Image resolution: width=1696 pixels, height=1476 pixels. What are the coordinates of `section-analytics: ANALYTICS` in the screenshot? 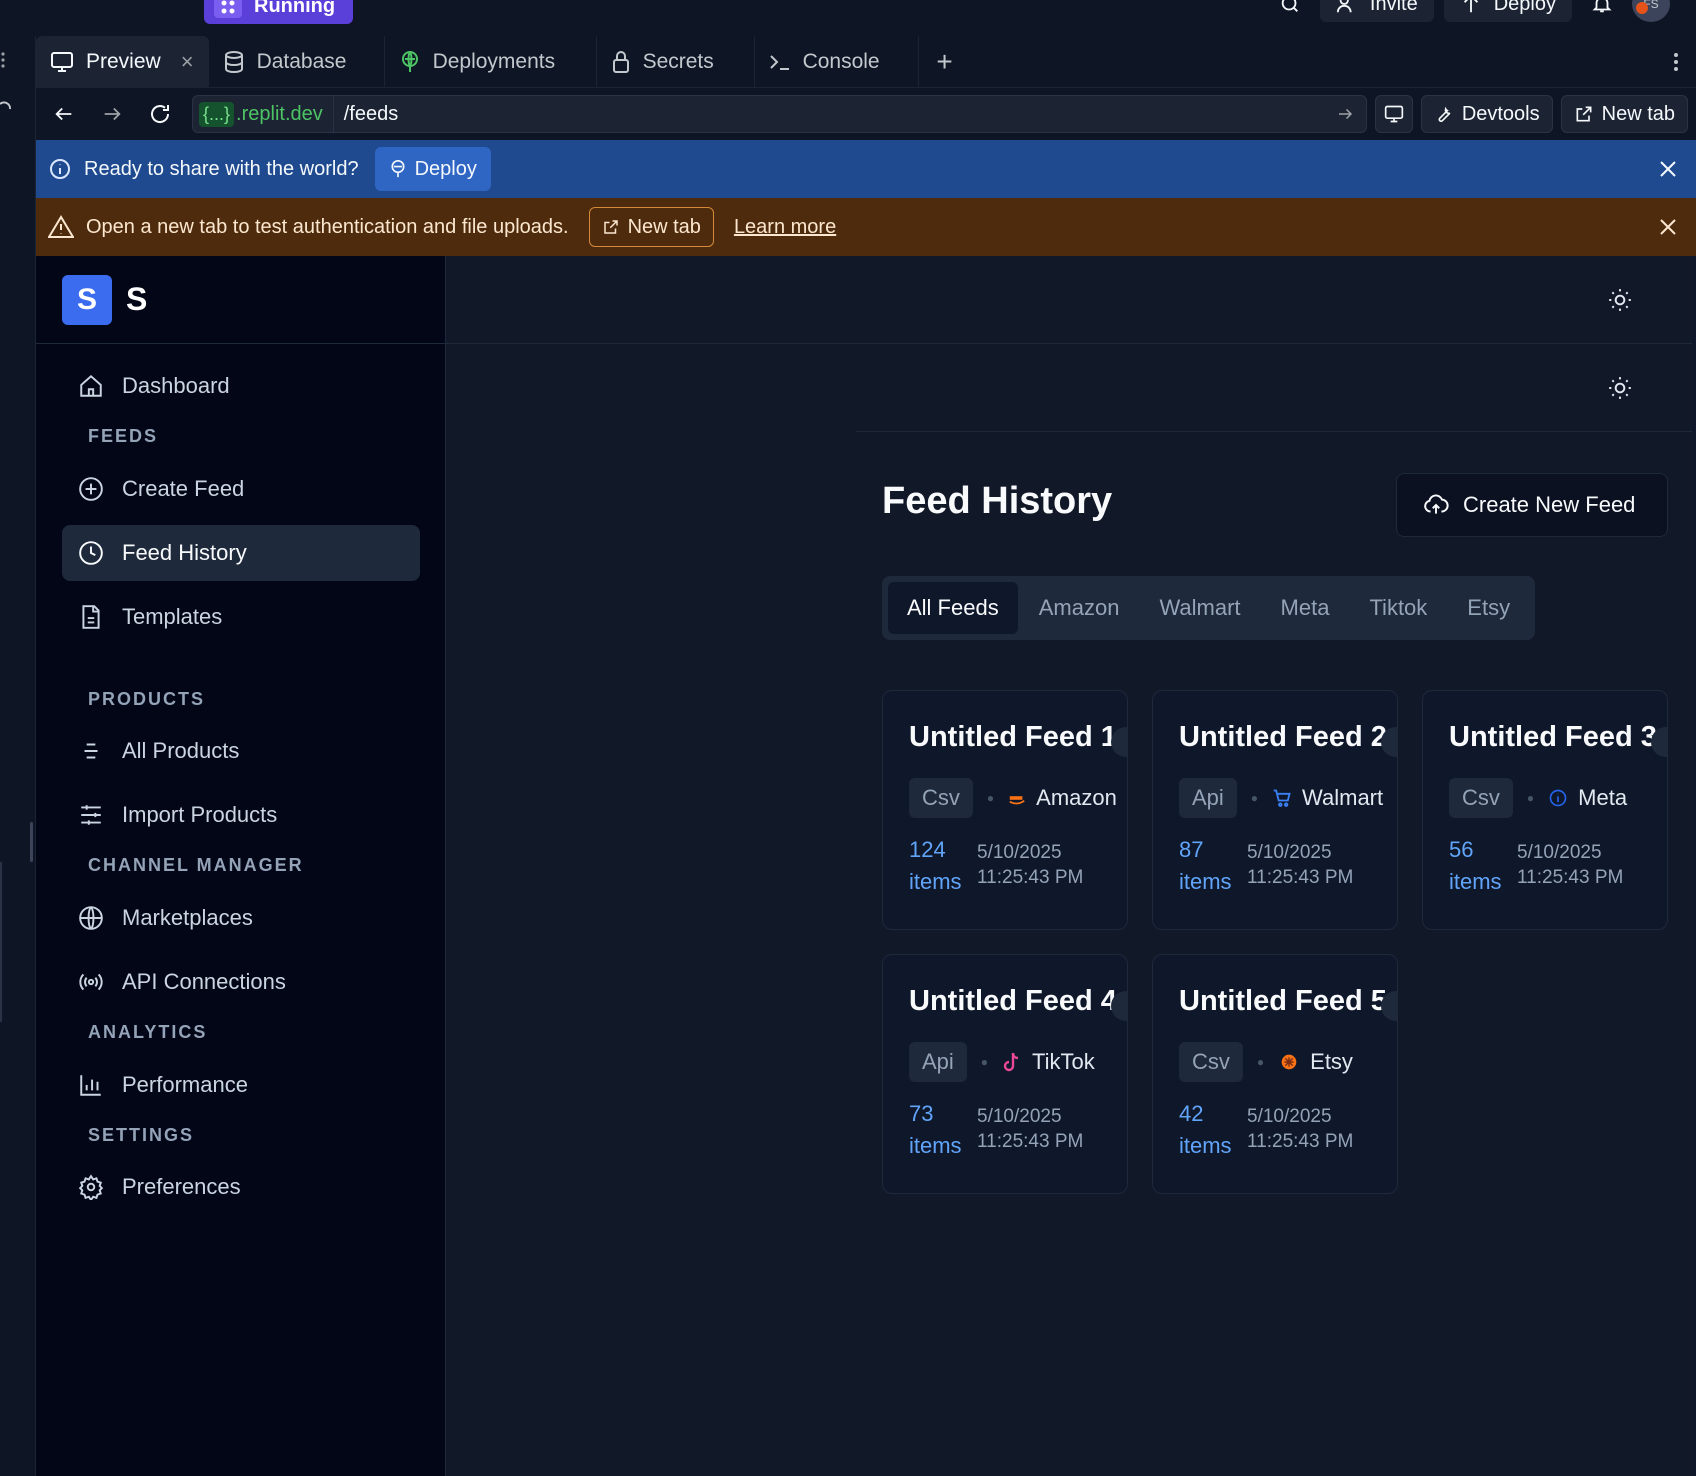 It's located at (148, 1032).